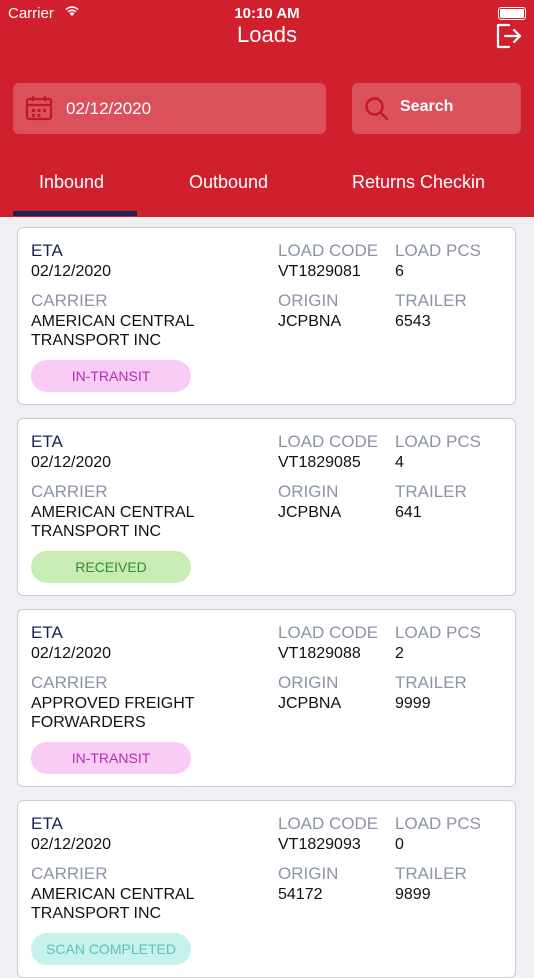  I want to click on load-code-value: VT1829081, so click(319, 271).